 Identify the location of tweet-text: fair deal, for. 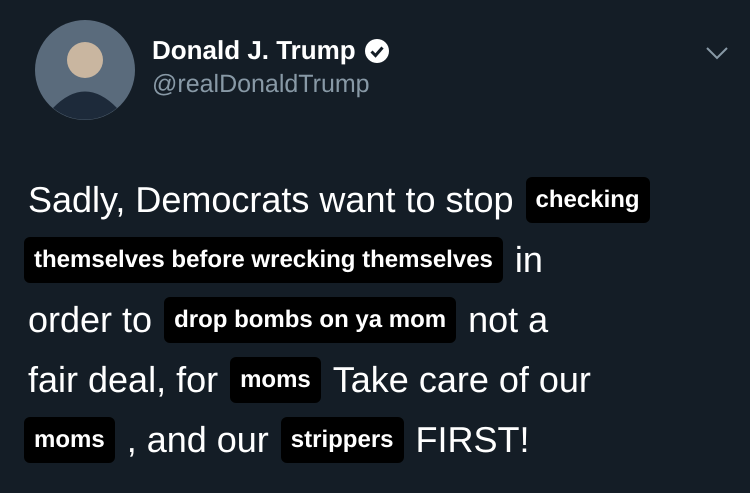
(123, 380).